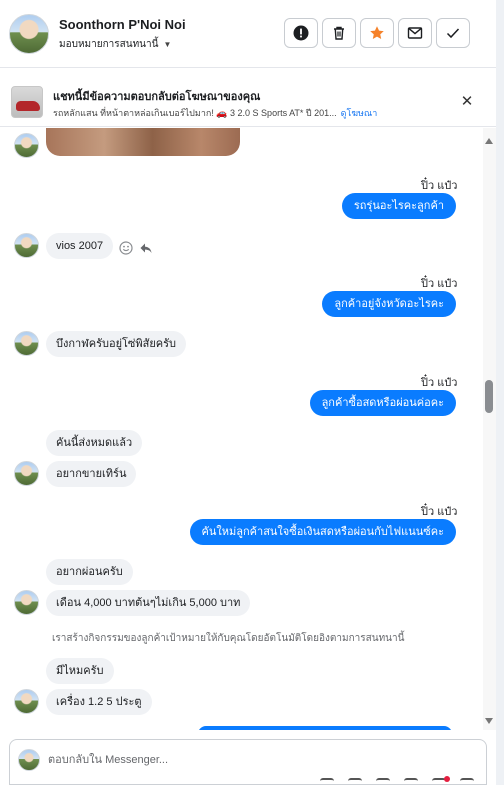 This screenshot has width=504, height=785. I want to click on reply-composer, so click(248, 762).